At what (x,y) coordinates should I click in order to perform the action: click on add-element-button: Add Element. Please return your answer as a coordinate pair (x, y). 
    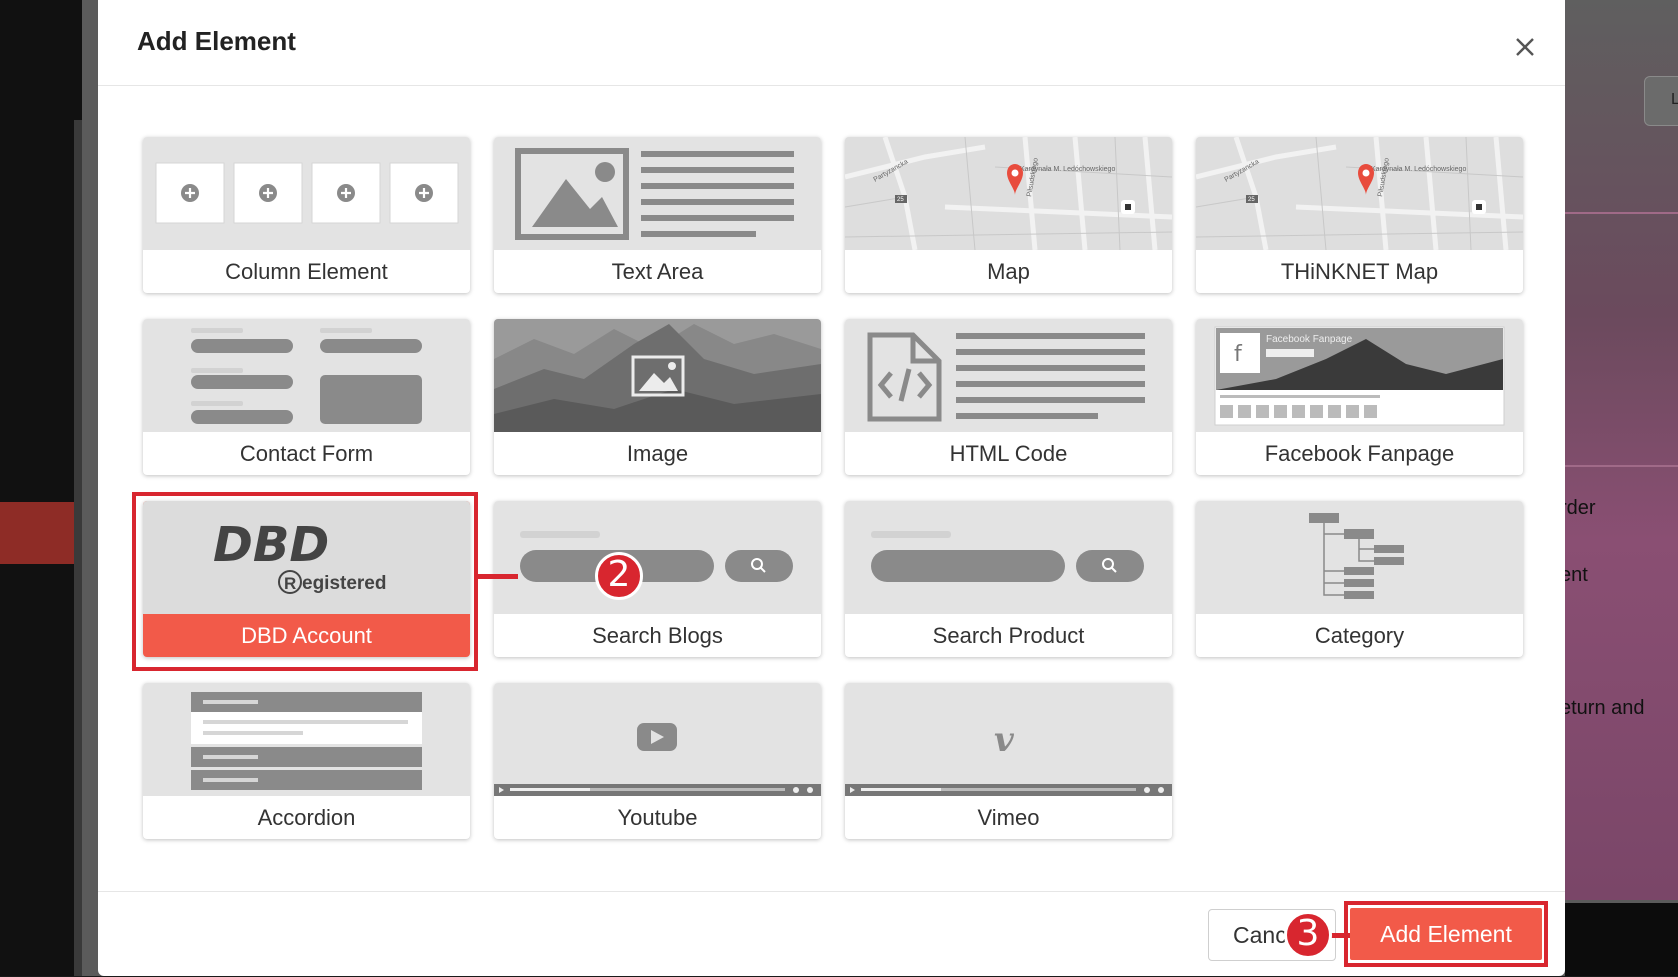
    Looking at the image, I should click on (1446, 934).